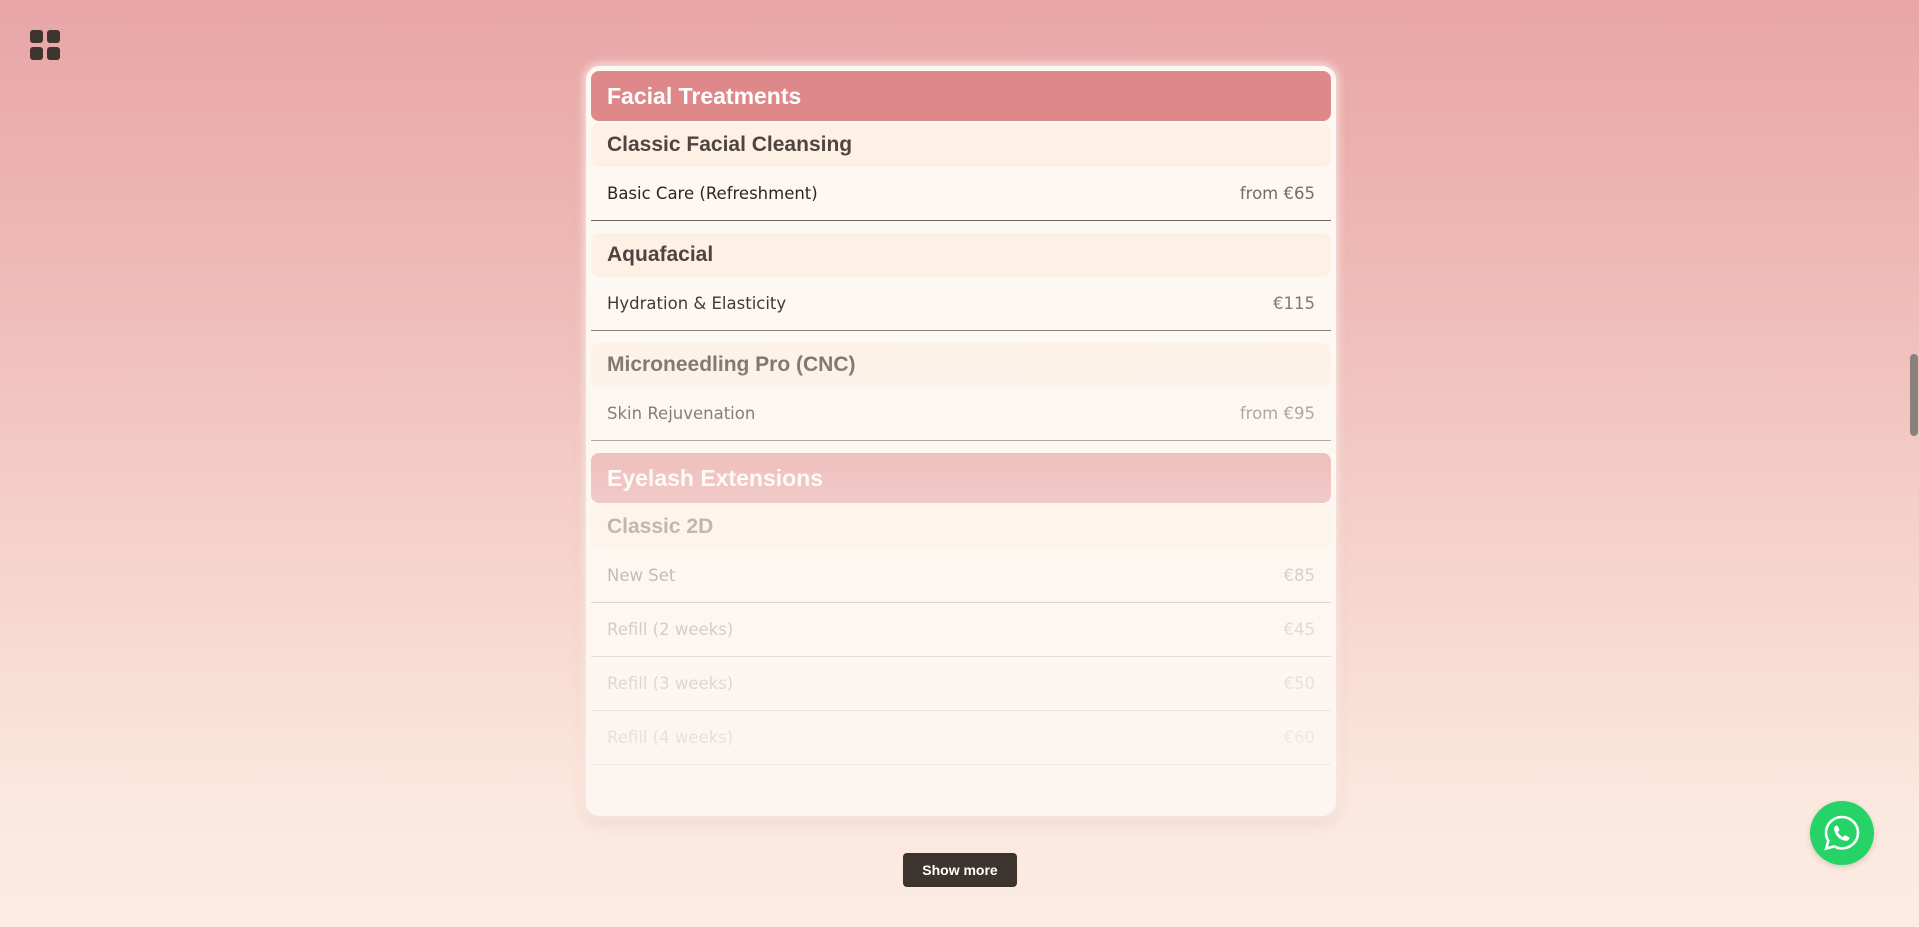 This screenshot has width=1919, height=927. I want to click on scrollbar-track, so click(1913, 463).